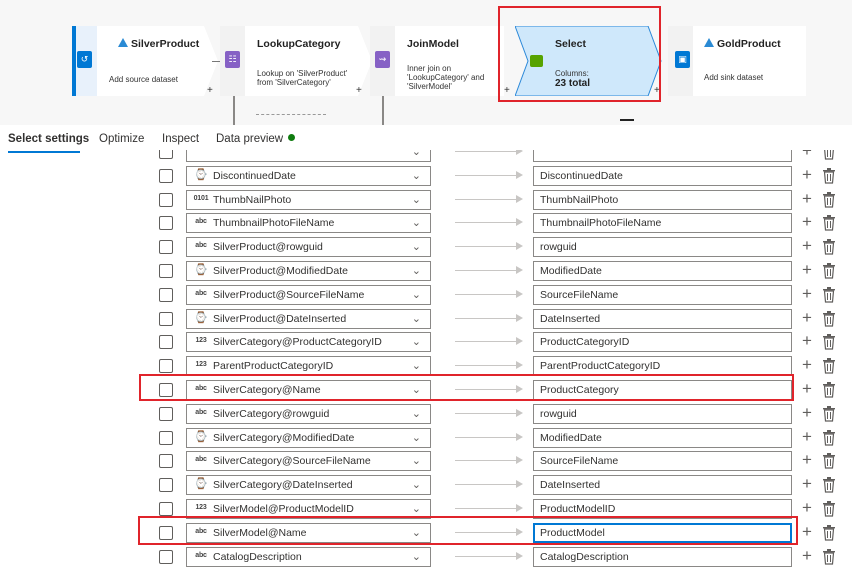  I want to click on resize-handle, so click(627, 120).